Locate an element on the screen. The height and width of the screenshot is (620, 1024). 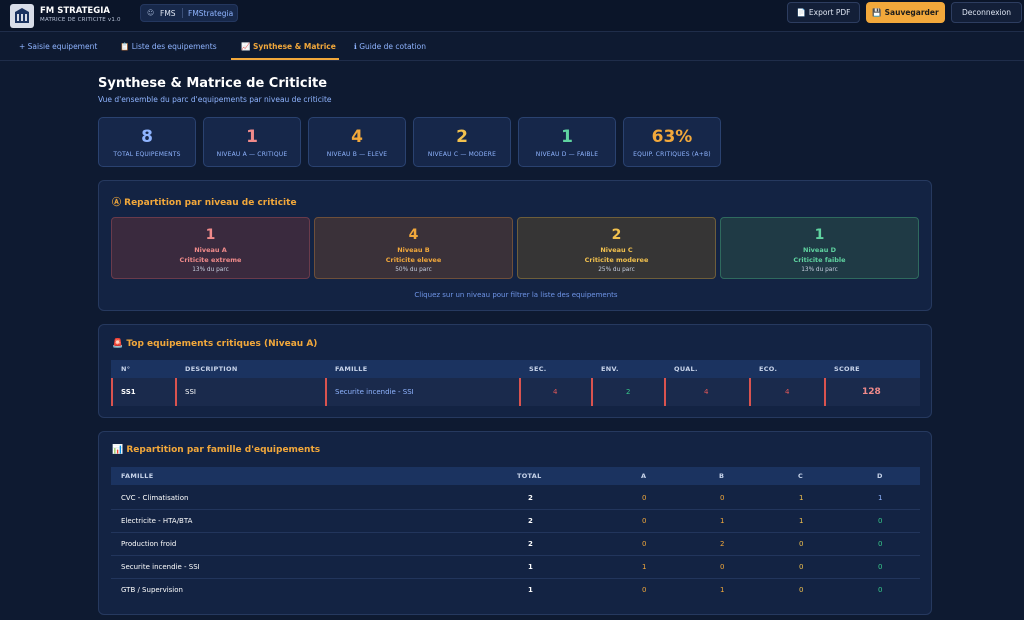
stat-label: TOTAL EQUIPEMENTS is located at coordinates (147, 154).